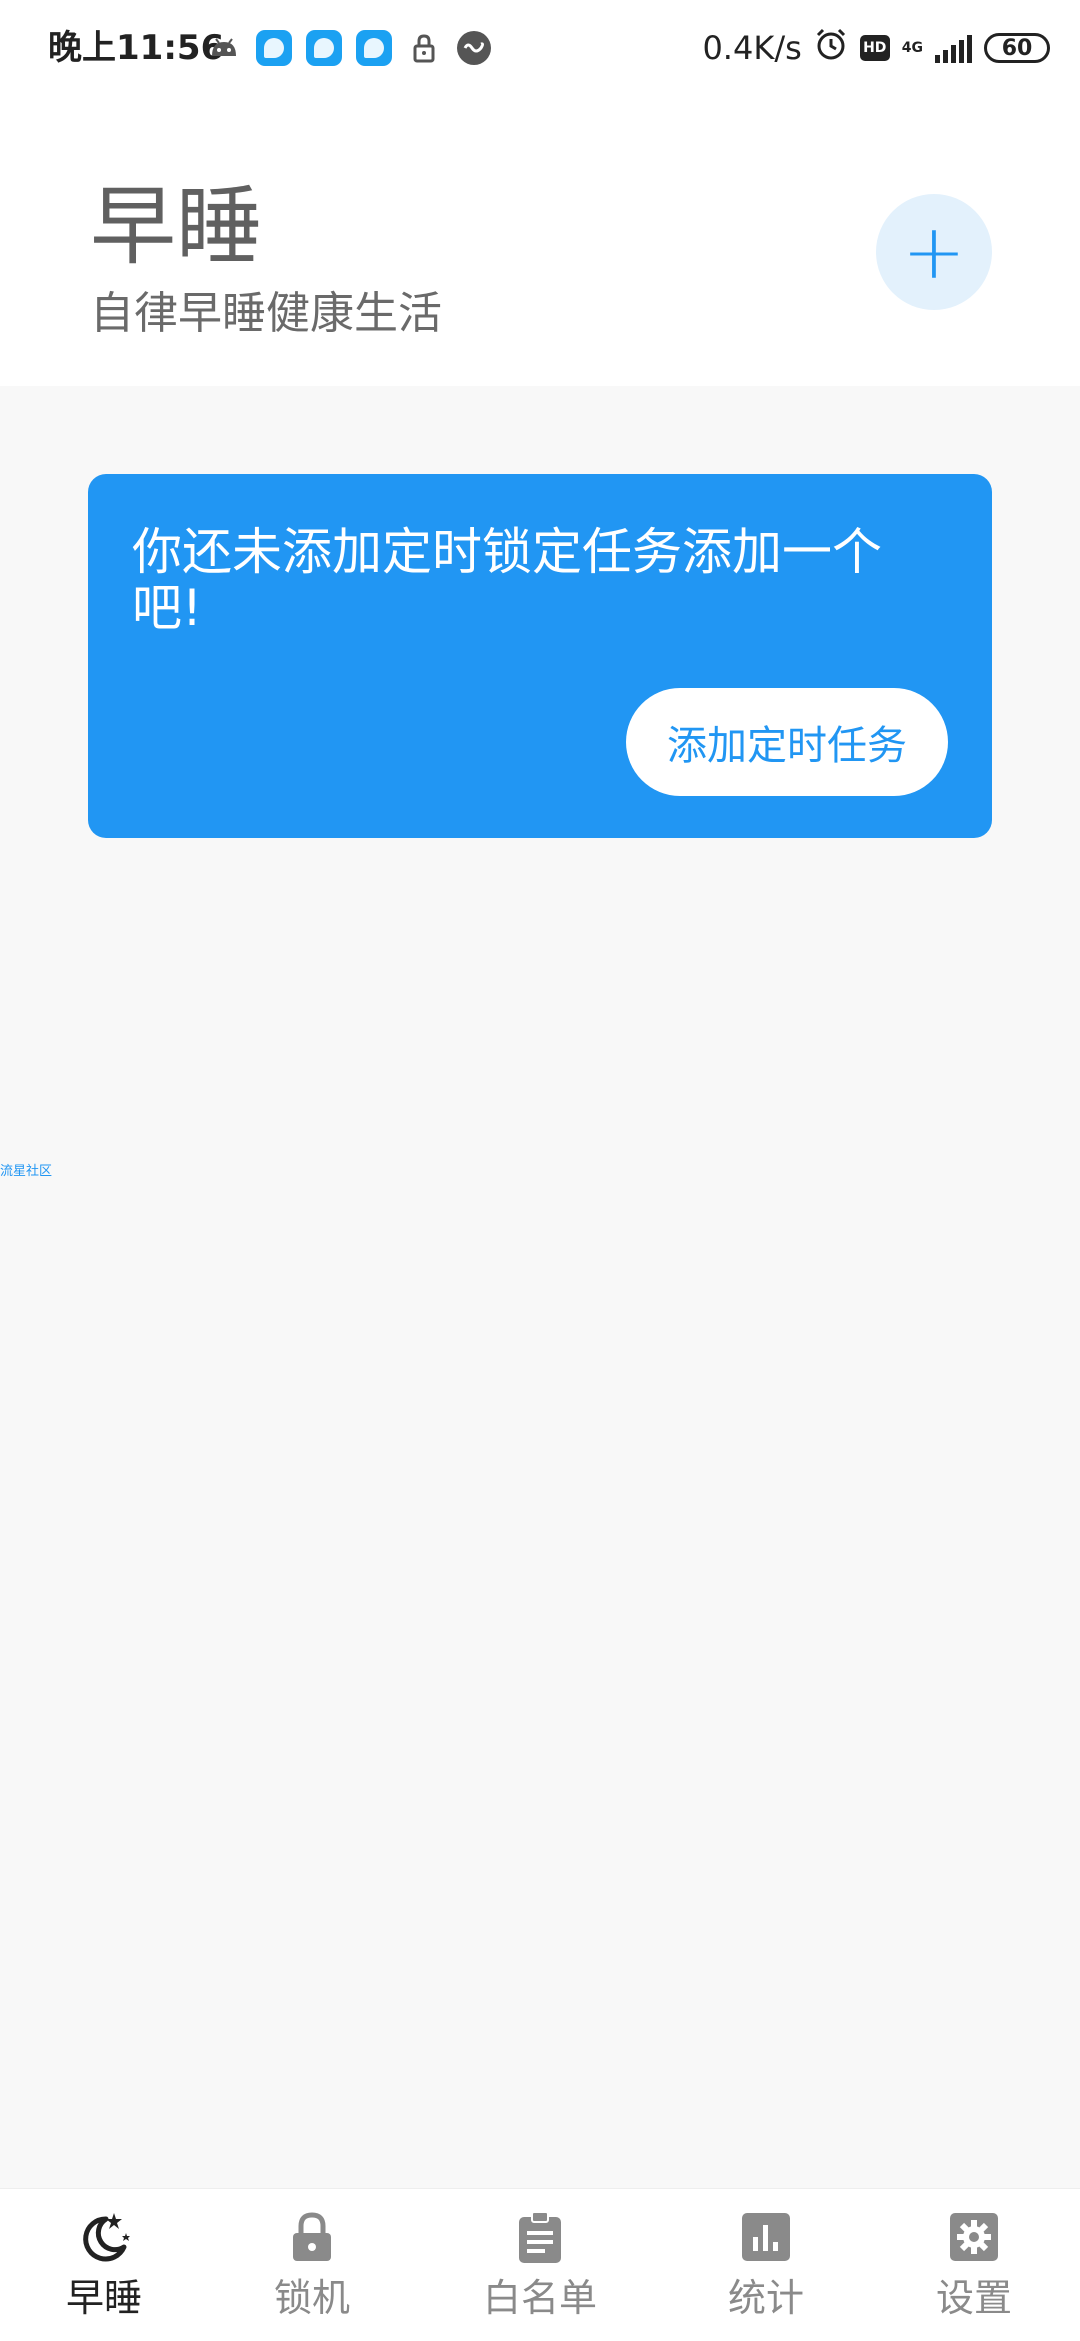 The width and height of the screenshot is (1080, 2341). What do you see at coordinates (752, 48) in the screenshot?
I see `net-speed: 0.4K/s` at bounding box center [752, 48].